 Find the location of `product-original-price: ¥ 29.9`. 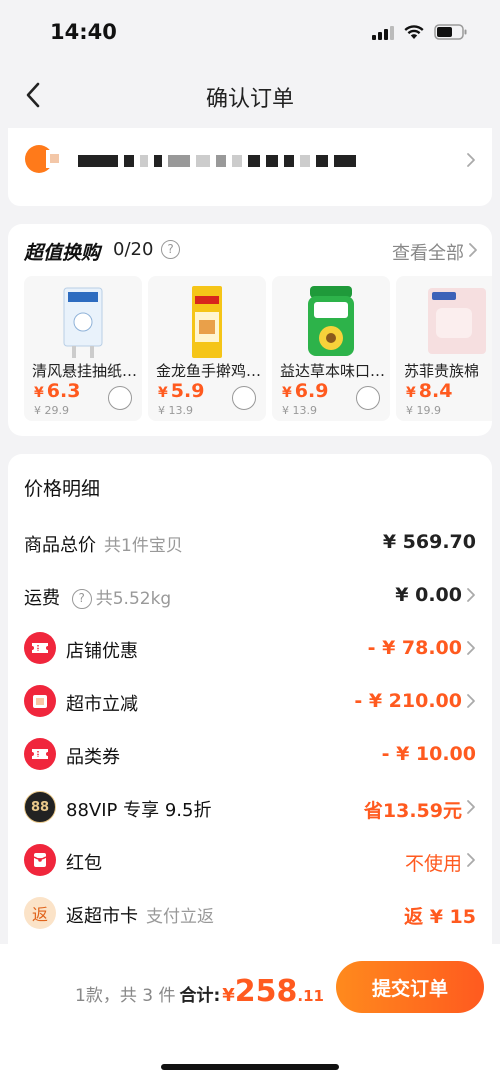

product-original-price: ¥ 29.9 is located at coordinates (51, 410).